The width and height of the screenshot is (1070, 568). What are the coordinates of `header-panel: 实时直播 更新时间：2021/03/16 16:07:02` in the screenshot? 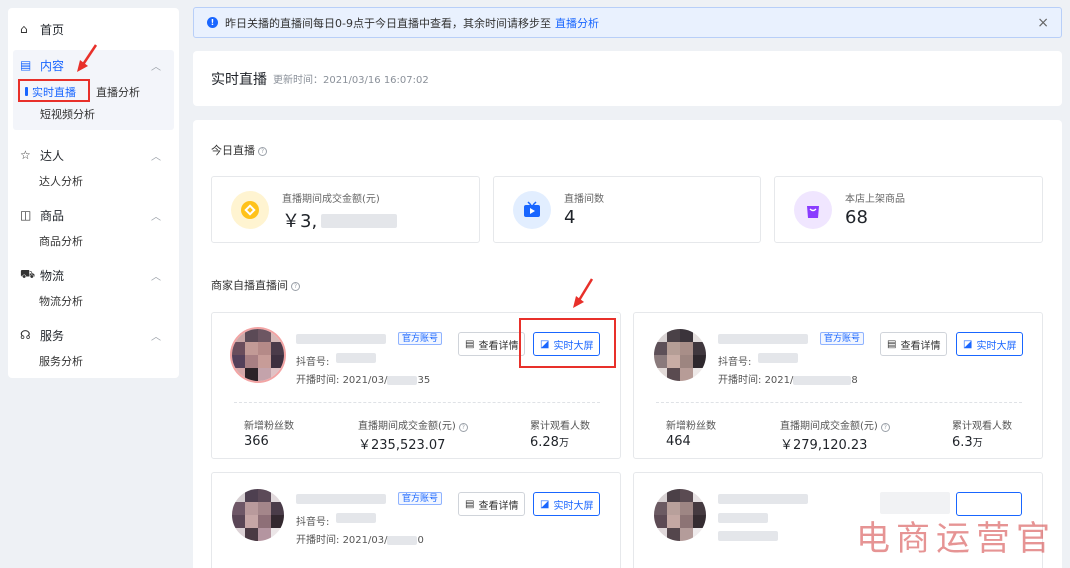 It's located at (627, 78).